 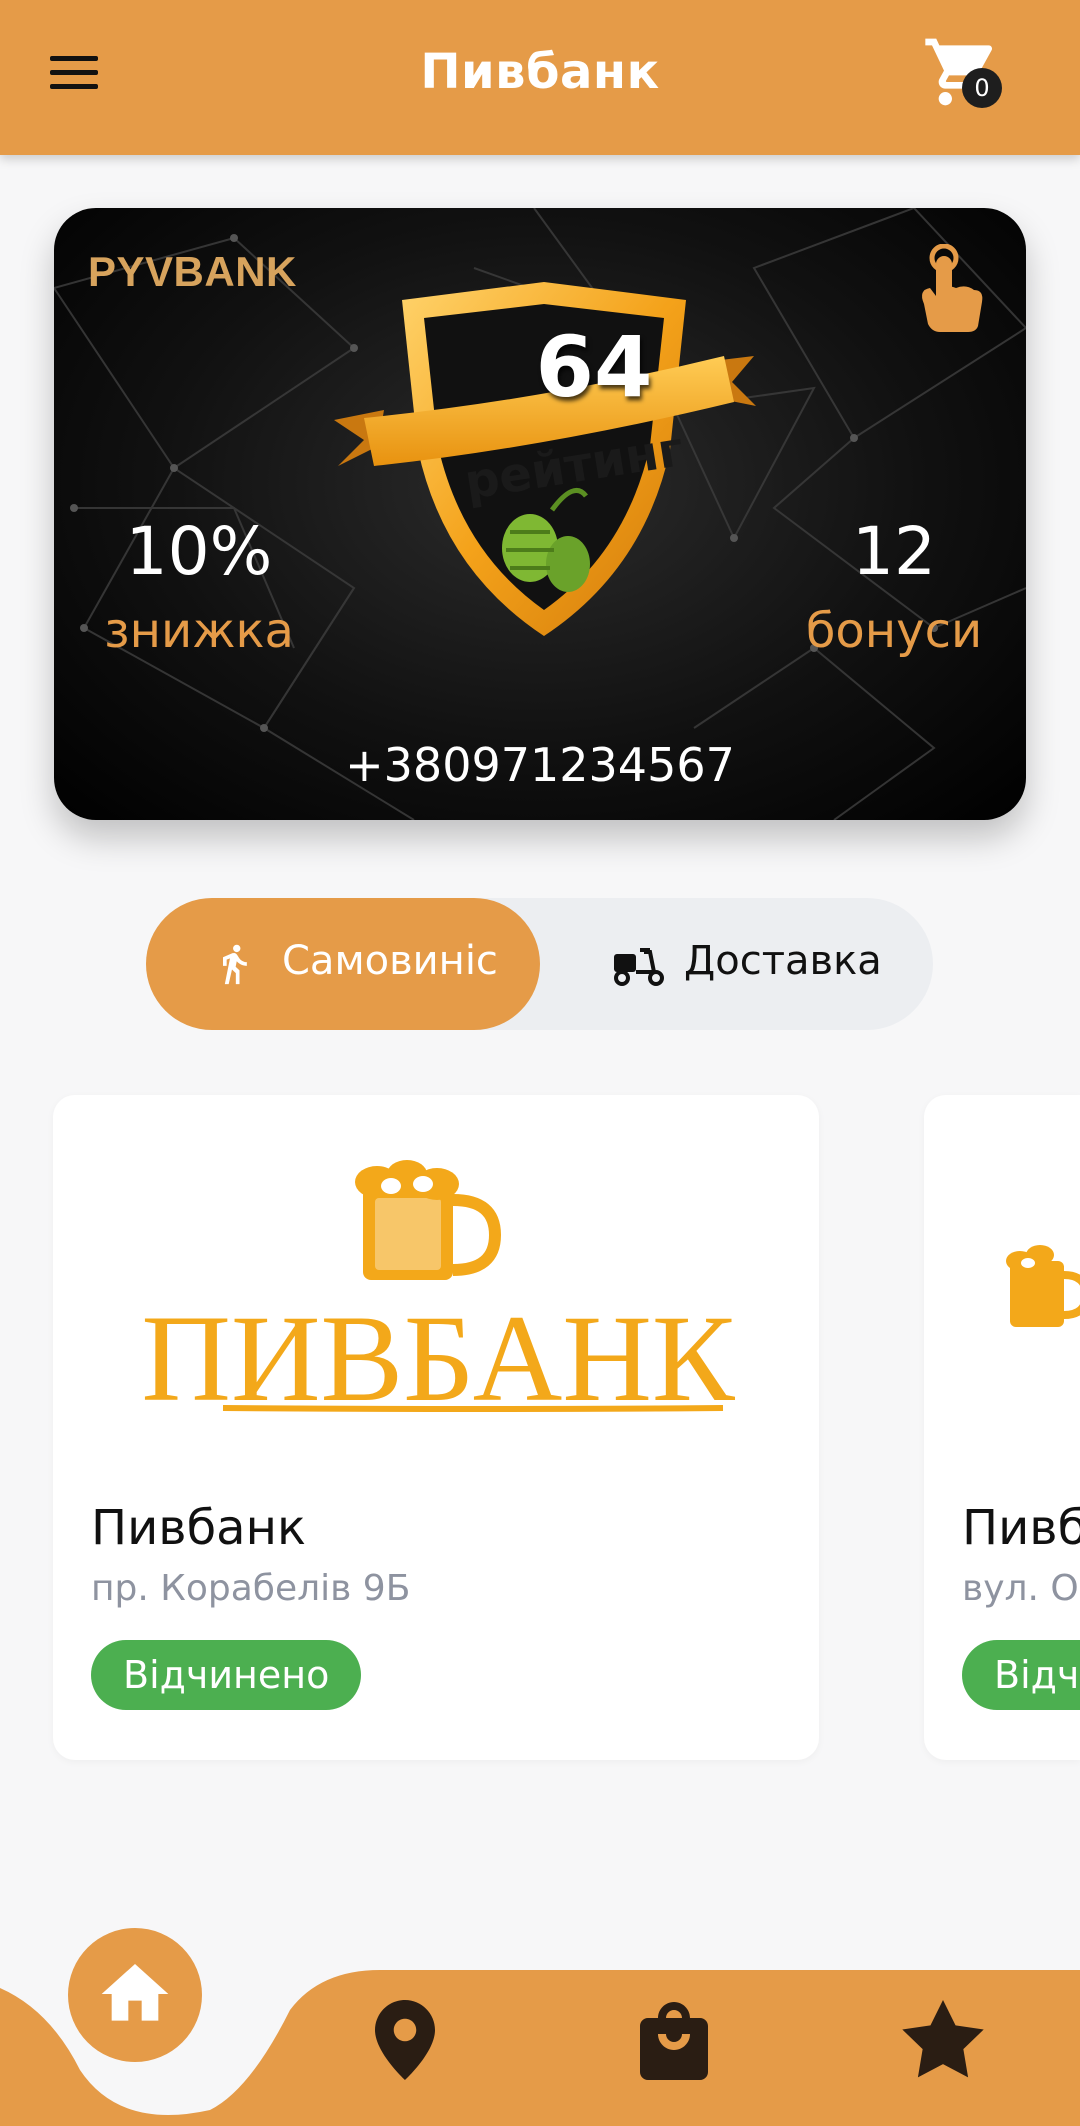 What do you see at coordinates (1021, 1588) in the screenshot?
I see `shop-address: вул. Ol` at bounding box center [1021, 1588].